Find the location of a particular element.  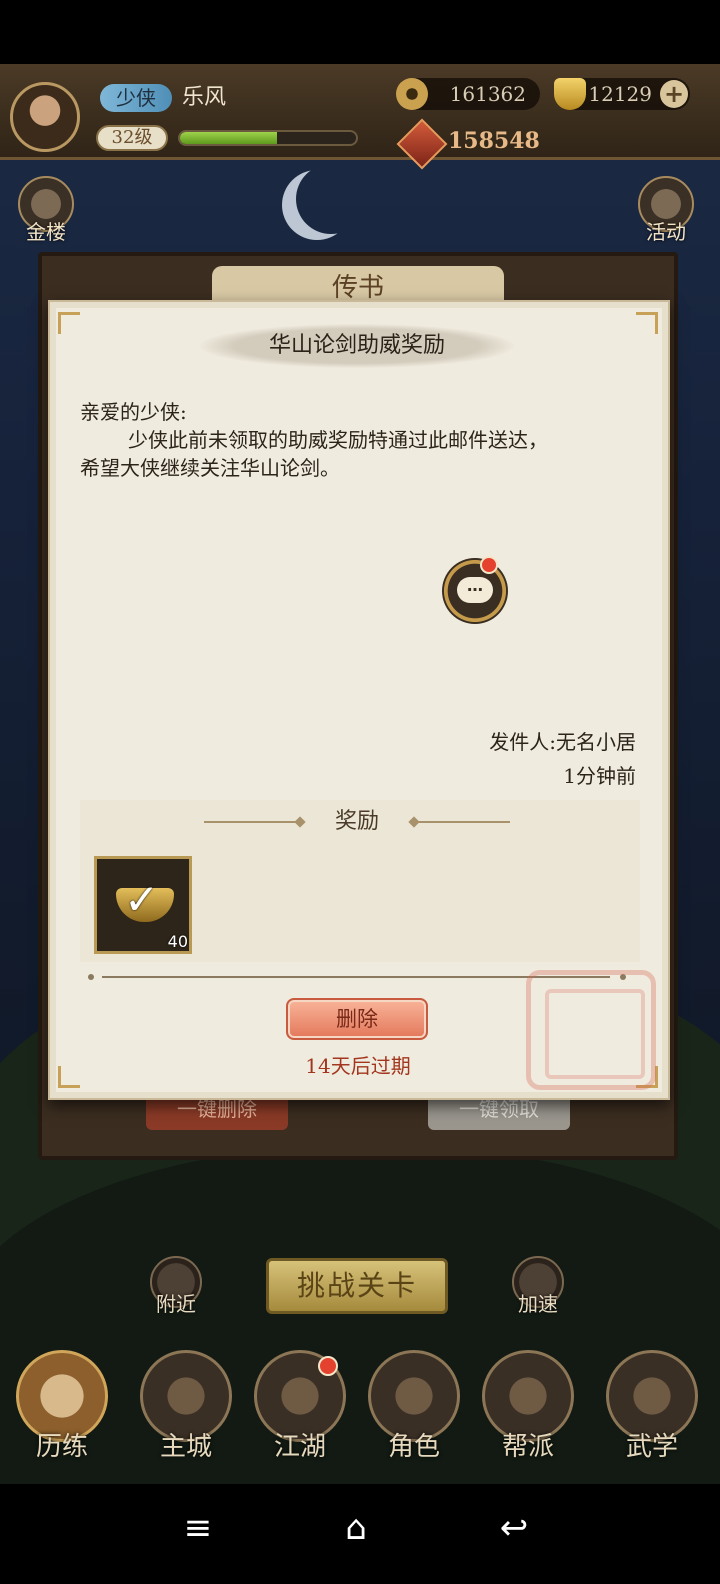

nav-main-city: 主城 is located at coordinates (186, 1406).